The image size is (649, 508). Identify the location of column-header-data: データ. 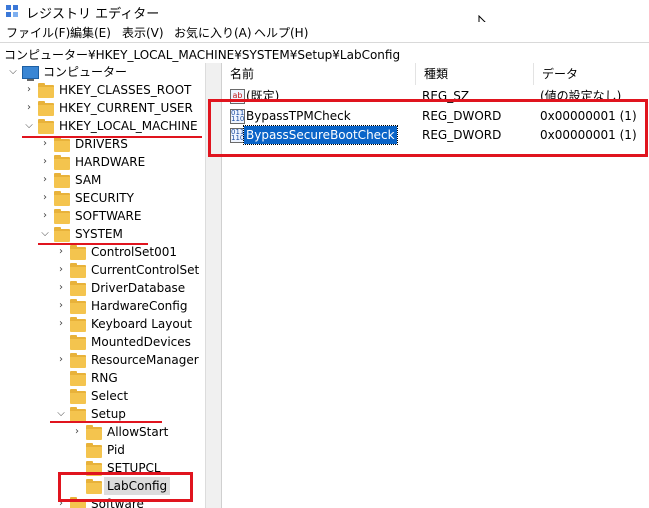
(591, 74).